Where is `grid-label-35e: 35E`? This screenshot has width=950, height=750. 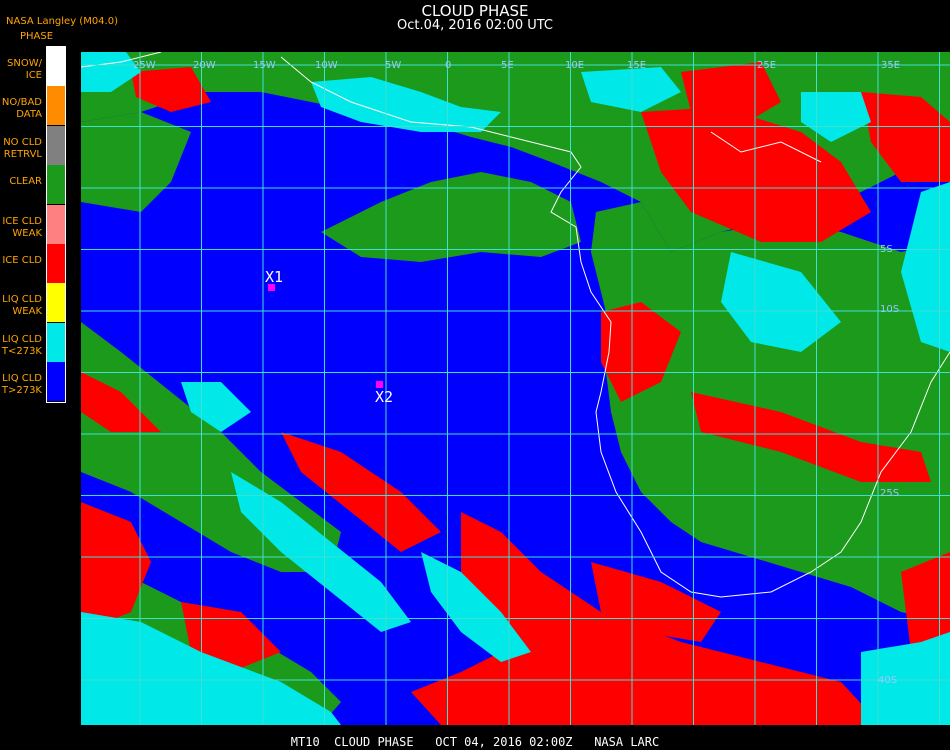 grid-label-35e: 35E is located at coordinates (891, 65).